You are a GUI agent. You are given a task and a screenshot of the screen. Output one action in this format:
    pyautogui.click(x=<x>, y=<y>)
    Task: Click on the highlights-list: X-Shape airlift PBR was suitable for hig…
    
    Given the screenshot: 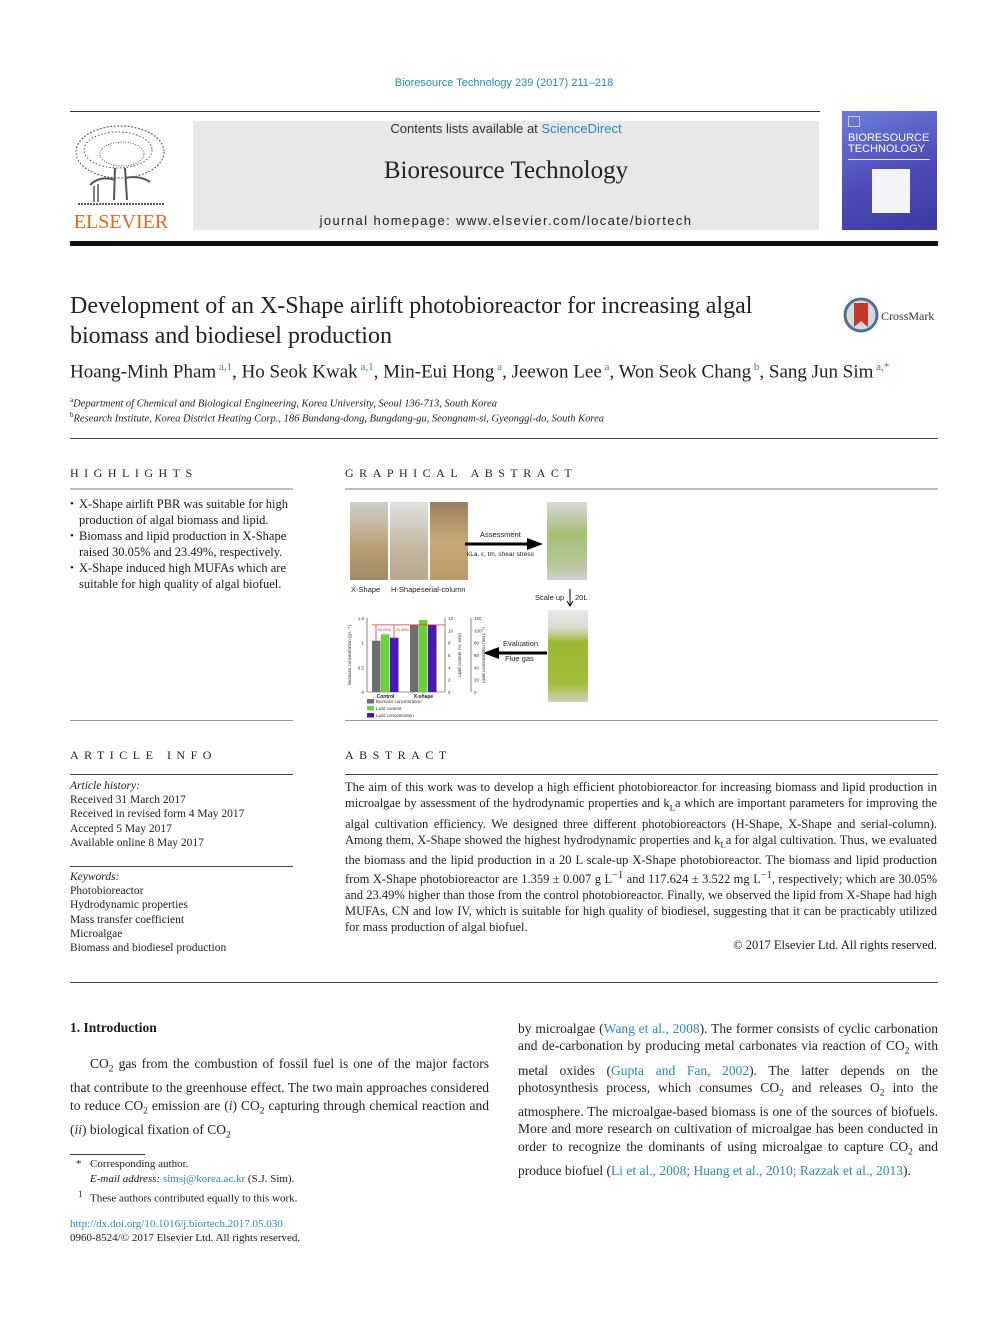 What is the action you would take?
    pyautogui.click(x=183, y=544)
    